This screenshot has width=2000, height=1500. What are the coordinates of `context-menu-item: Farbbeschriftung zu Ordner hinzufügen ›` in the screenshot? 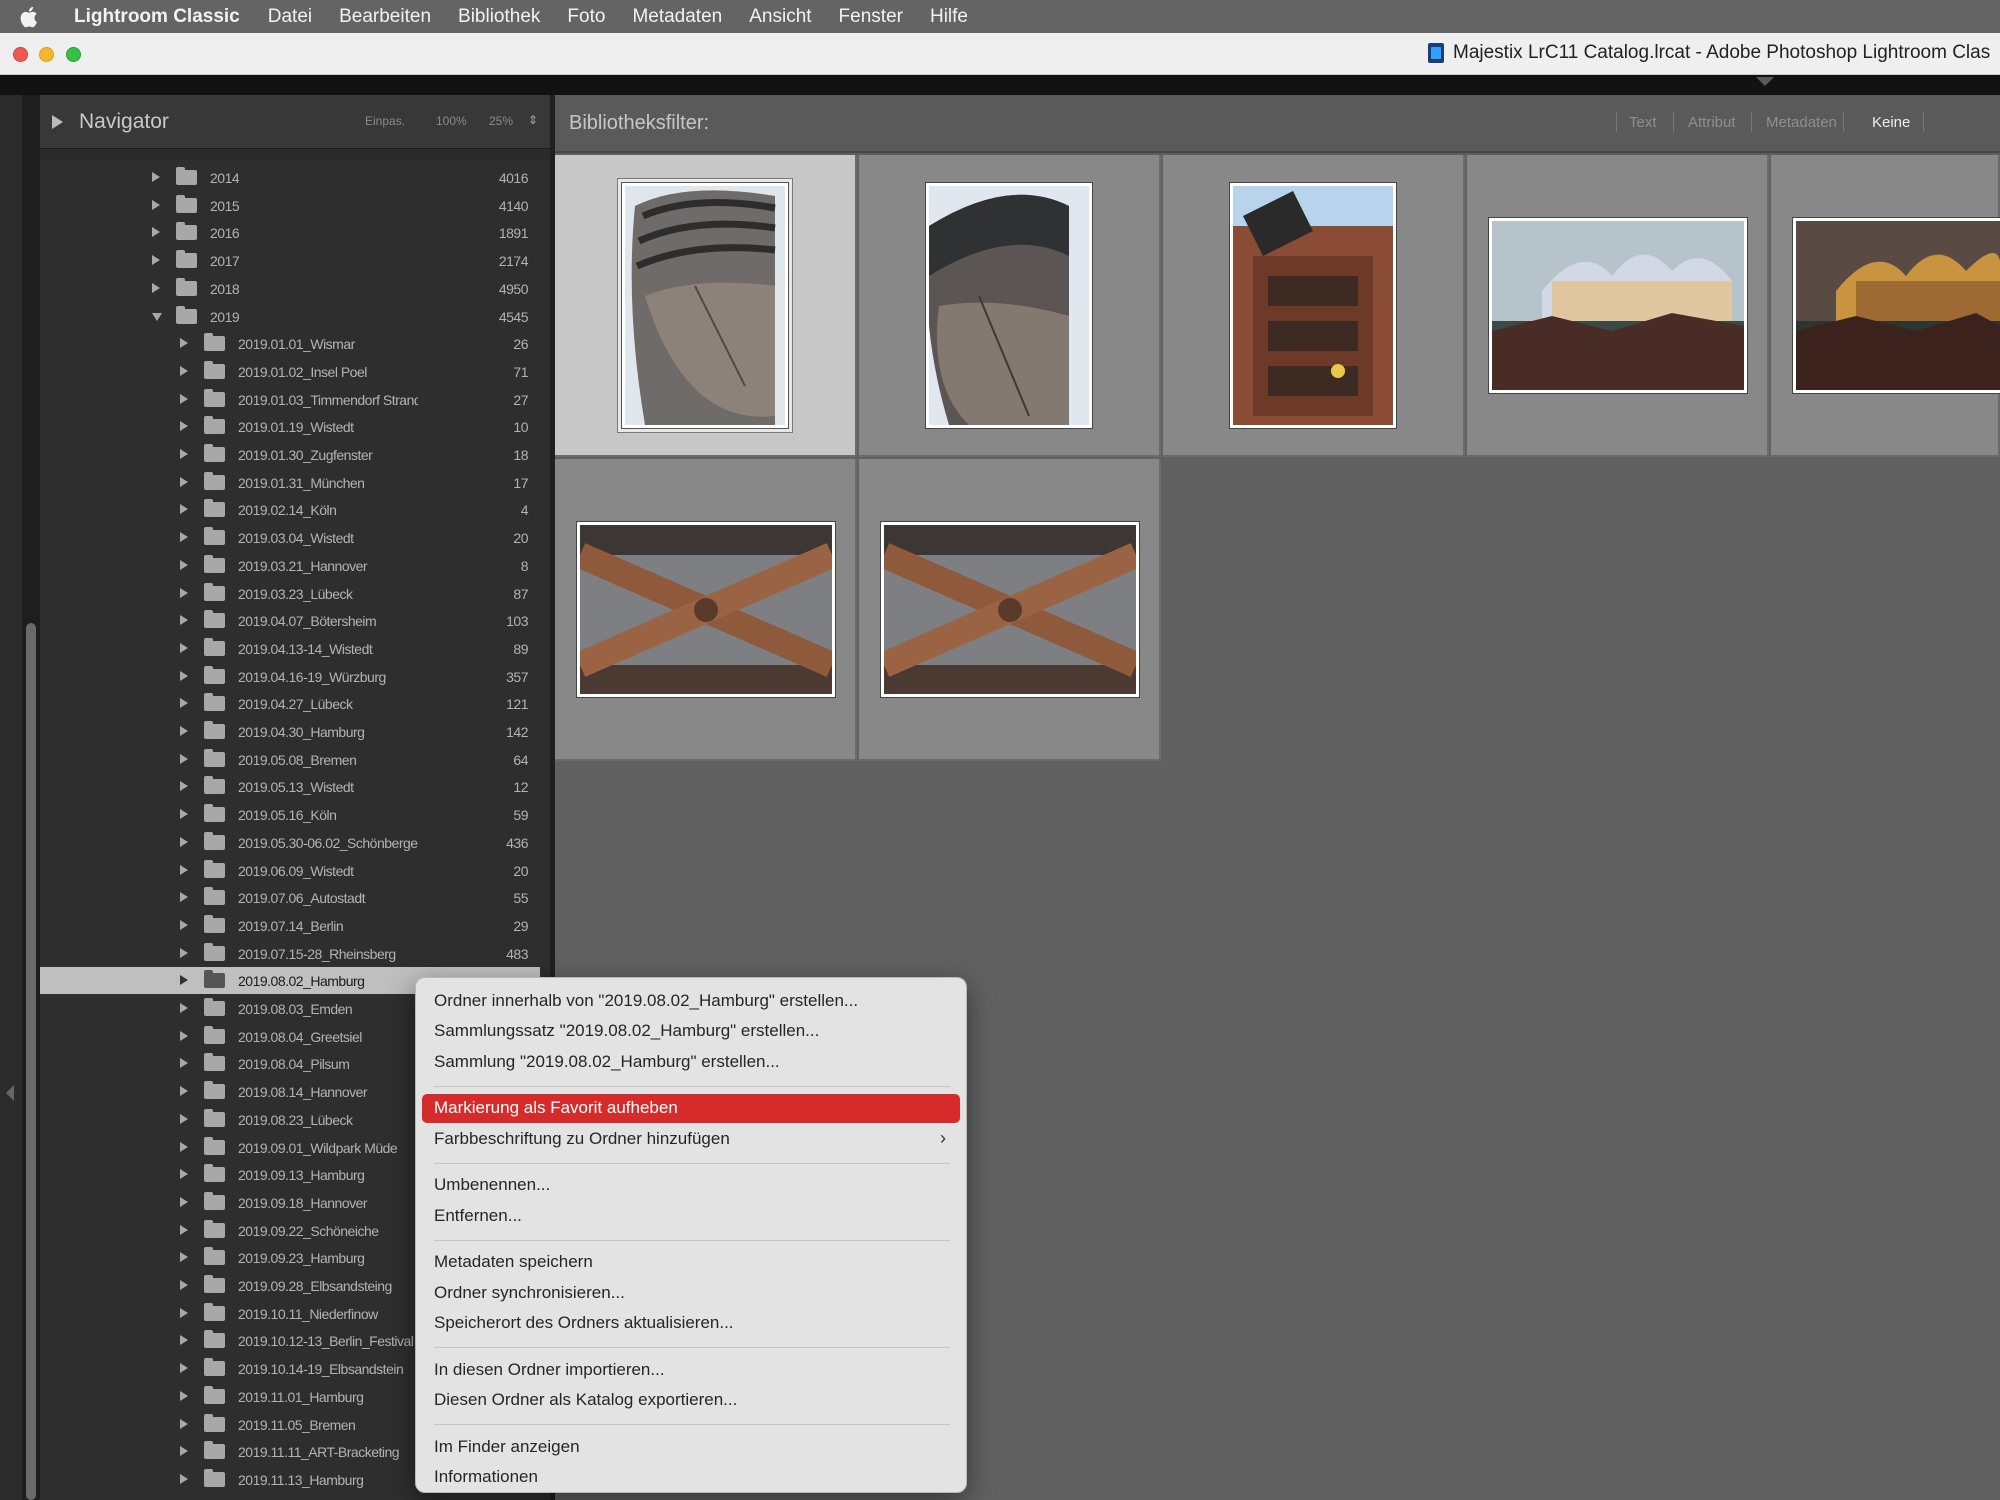 It's located at (691, 1138).